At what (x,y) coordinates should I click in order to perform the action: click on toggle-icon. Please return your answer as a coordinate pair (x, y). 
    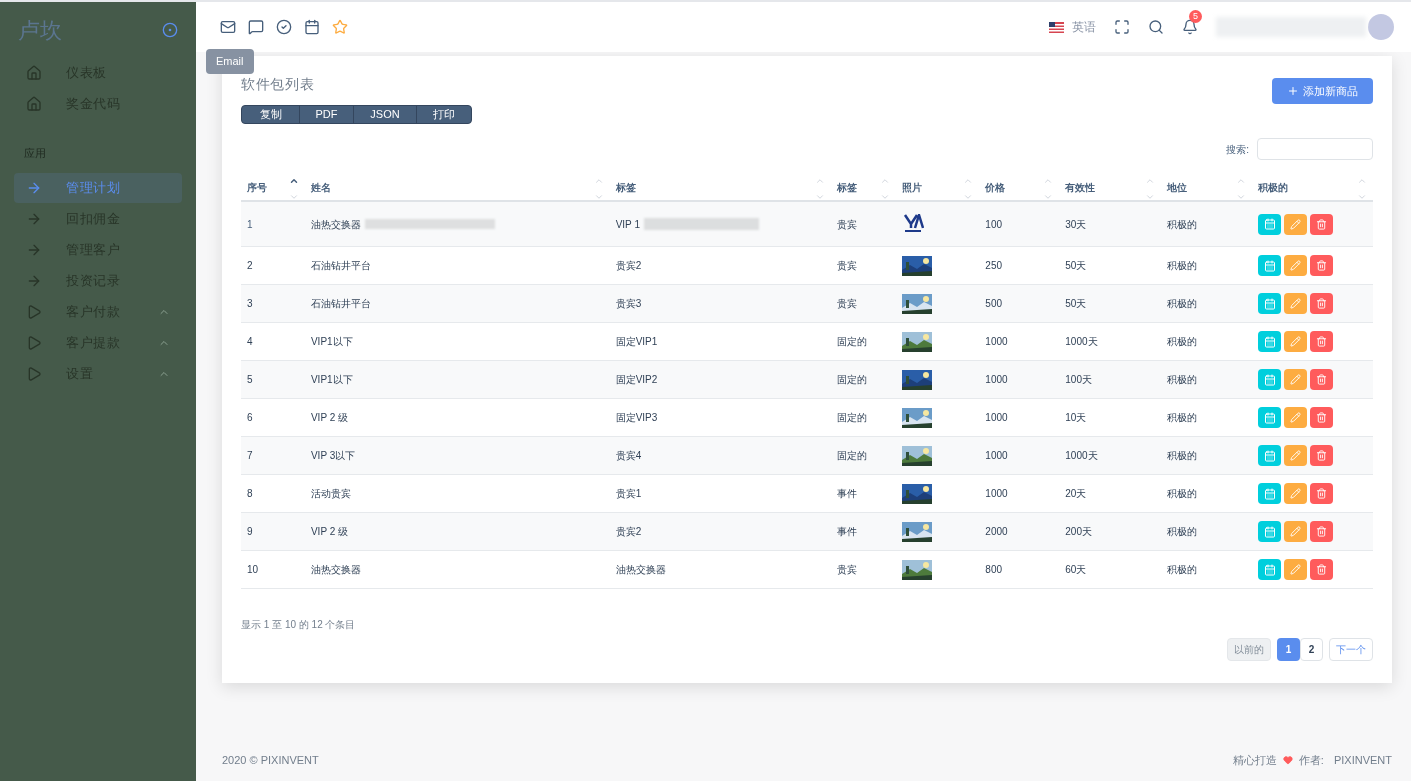
    Looking at the image, I should click on (170, 30).